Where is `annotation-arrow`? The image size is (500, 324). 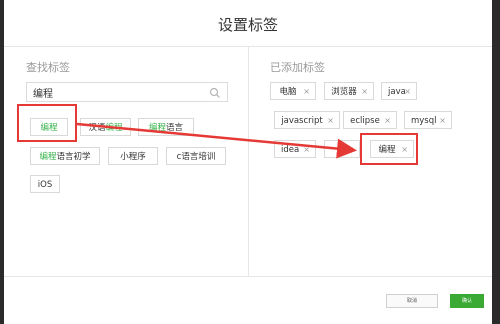 annotation-arrow is located at coordinates (216, 140).